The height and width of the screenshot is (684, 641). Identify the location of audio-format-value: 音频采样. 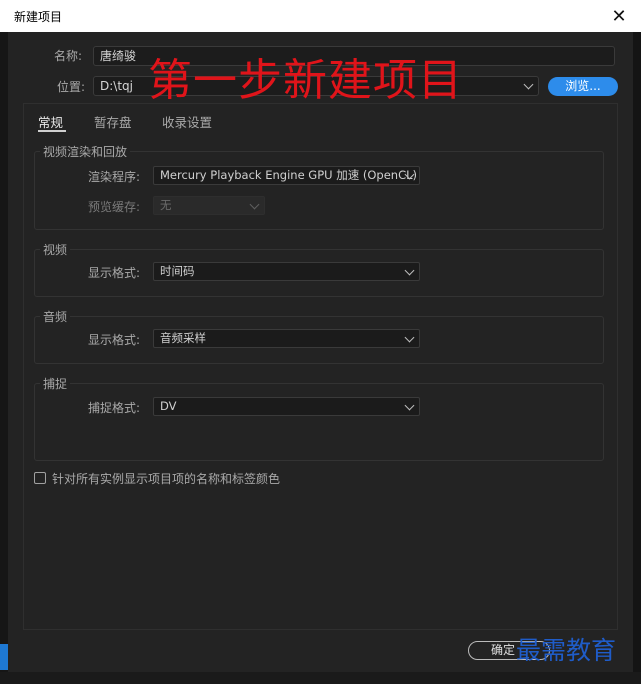
(183, 338).